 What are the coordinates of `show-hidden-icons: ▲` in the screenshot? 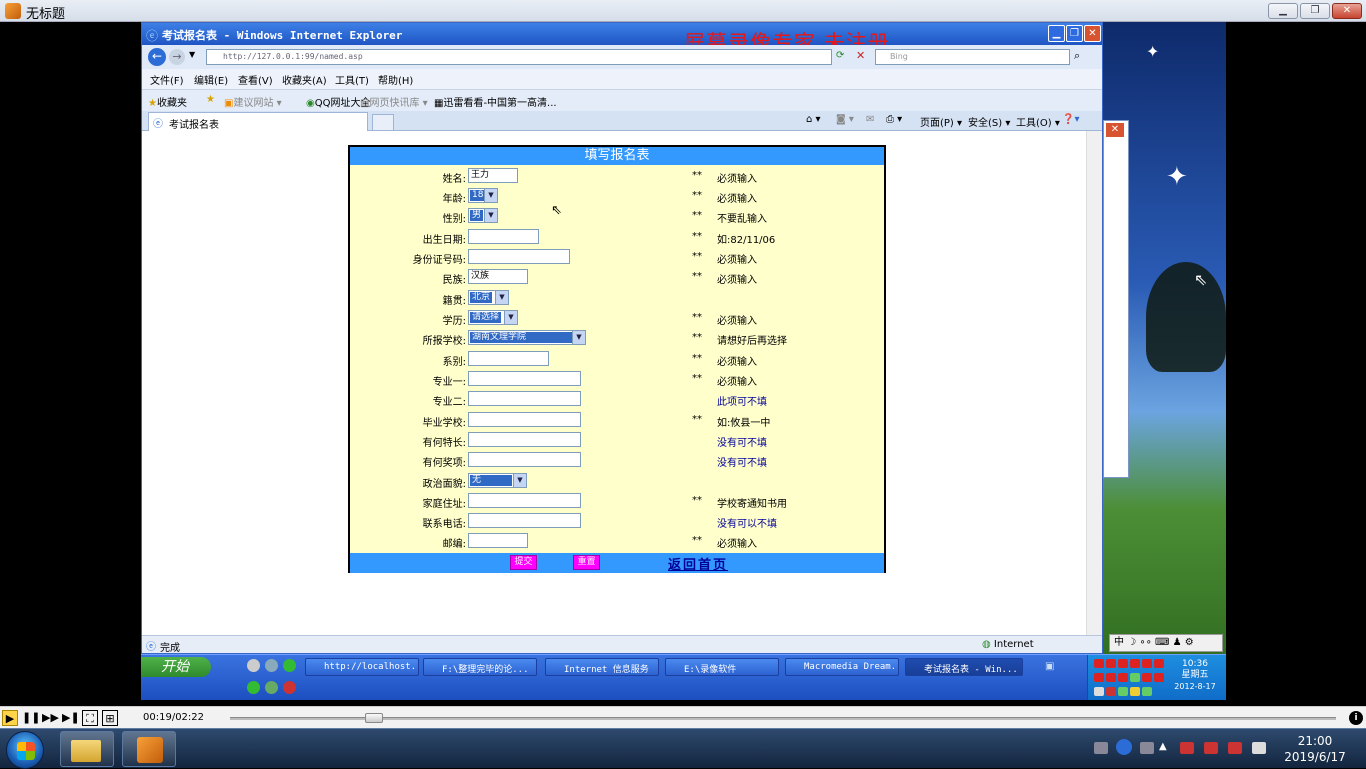 It's located at (1163, 746).